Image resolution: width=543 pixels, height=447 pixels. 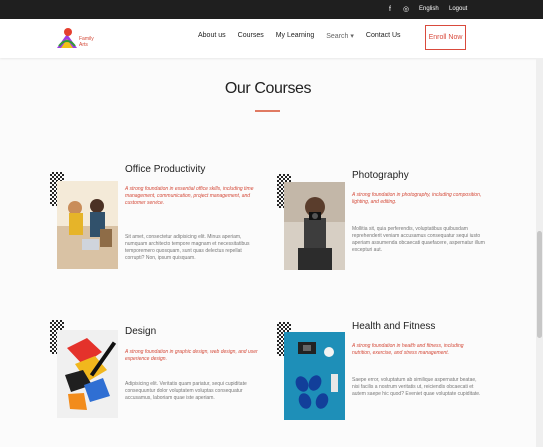 What do you see at coordinates (380, 175) in the screenshot?
I see `course-title: Photography` at bounding box center [380, 175].